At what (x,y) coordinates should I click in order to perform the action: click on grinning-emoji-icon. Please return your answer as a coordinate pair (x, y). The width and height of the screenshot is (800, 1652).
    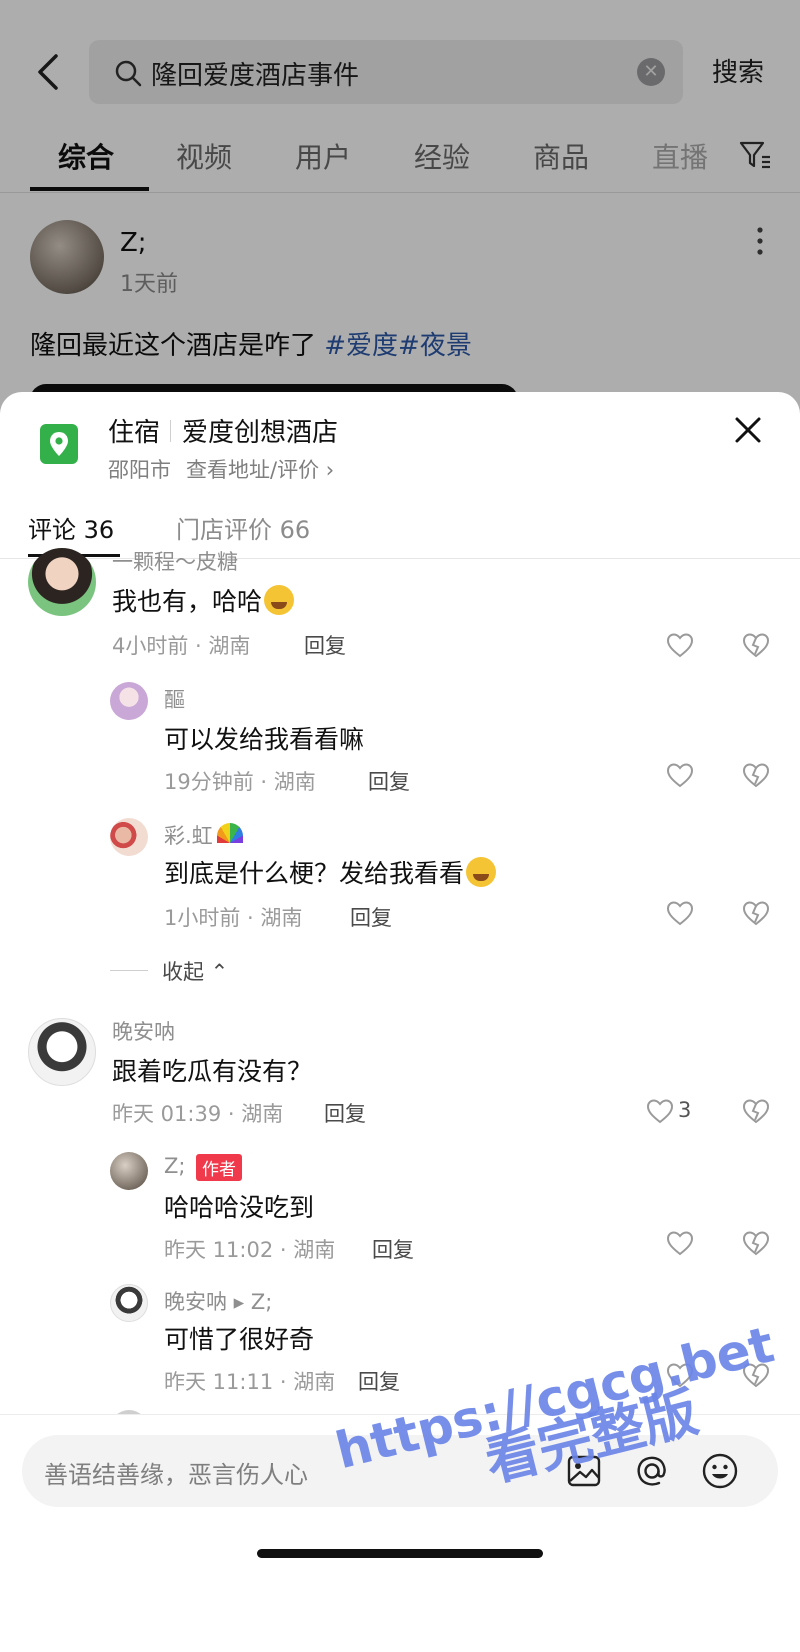
    Looking at the image, I should click on (481, 872).